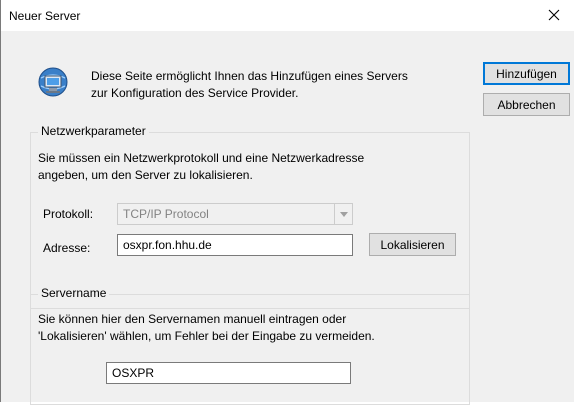  I want to click on title-bar: Neuer Server, so click(288, 15).